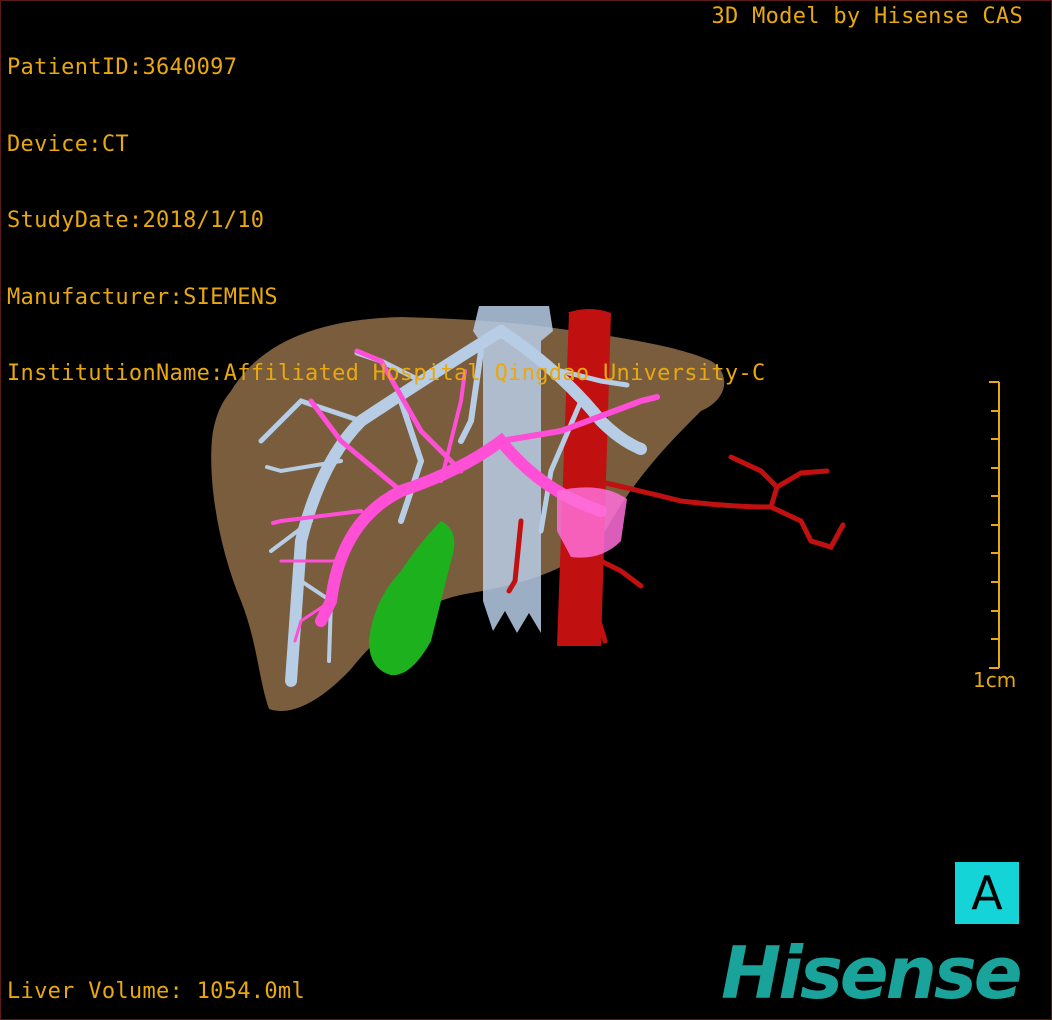  What do you see at coordinates (872, 973) in the screenshot?
I see `hisense-logo: Hisense` at bounding box center [872, 973].